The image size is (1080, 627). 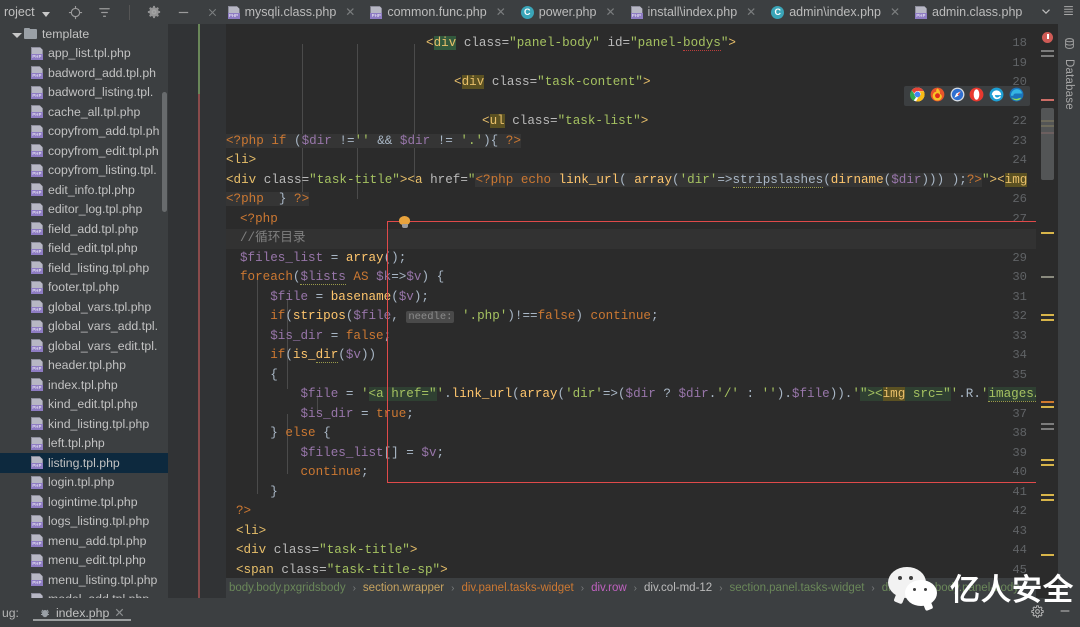 What do you see at coordinates (1047, 311) in the screenshot?
I see `editor-marker-bar` at bounding box center [1047, 311].